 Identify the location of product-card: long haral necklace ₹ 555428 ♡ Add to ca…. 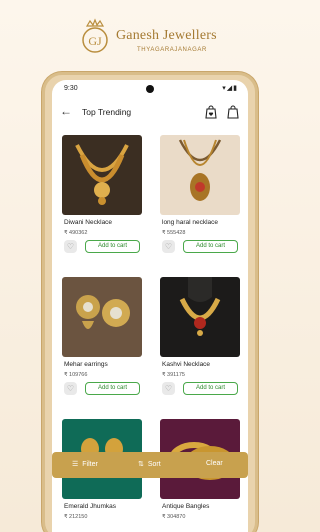
(200, 200).